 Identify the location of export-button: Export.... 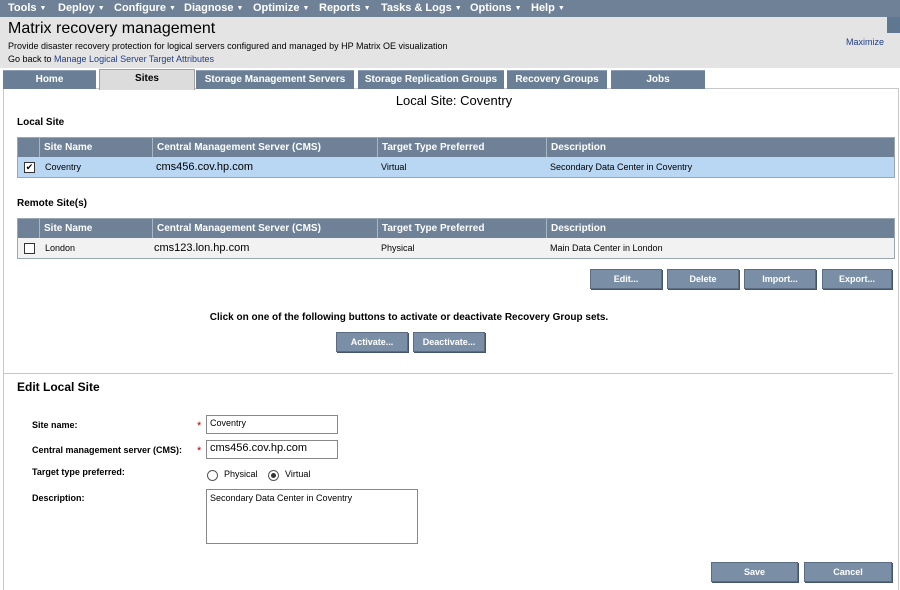
(857, 279).